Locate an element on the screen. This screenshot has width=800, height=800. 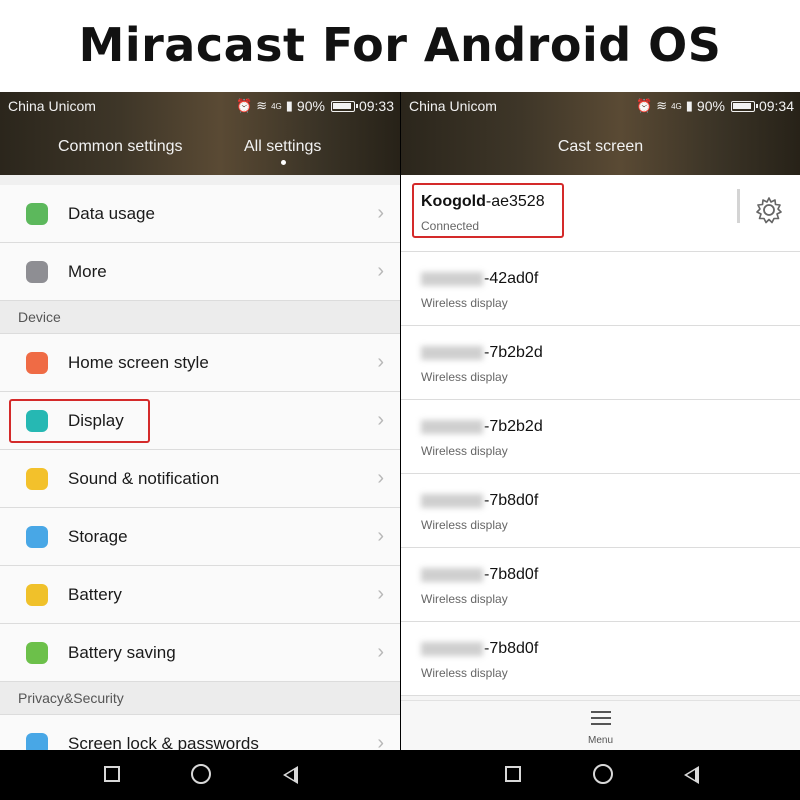
settings-item-battery-saving: Battery saving › is located at coordinates (200, 653).